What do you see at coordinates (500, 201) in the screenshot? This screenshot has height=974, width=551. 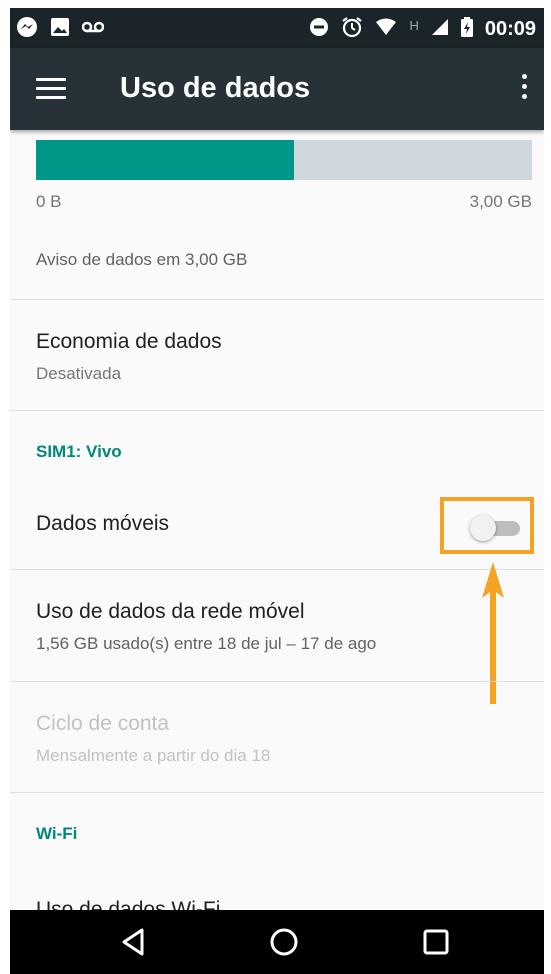 I see `usage-max-label: 3,00 GB` at bounding box center [500, 201].